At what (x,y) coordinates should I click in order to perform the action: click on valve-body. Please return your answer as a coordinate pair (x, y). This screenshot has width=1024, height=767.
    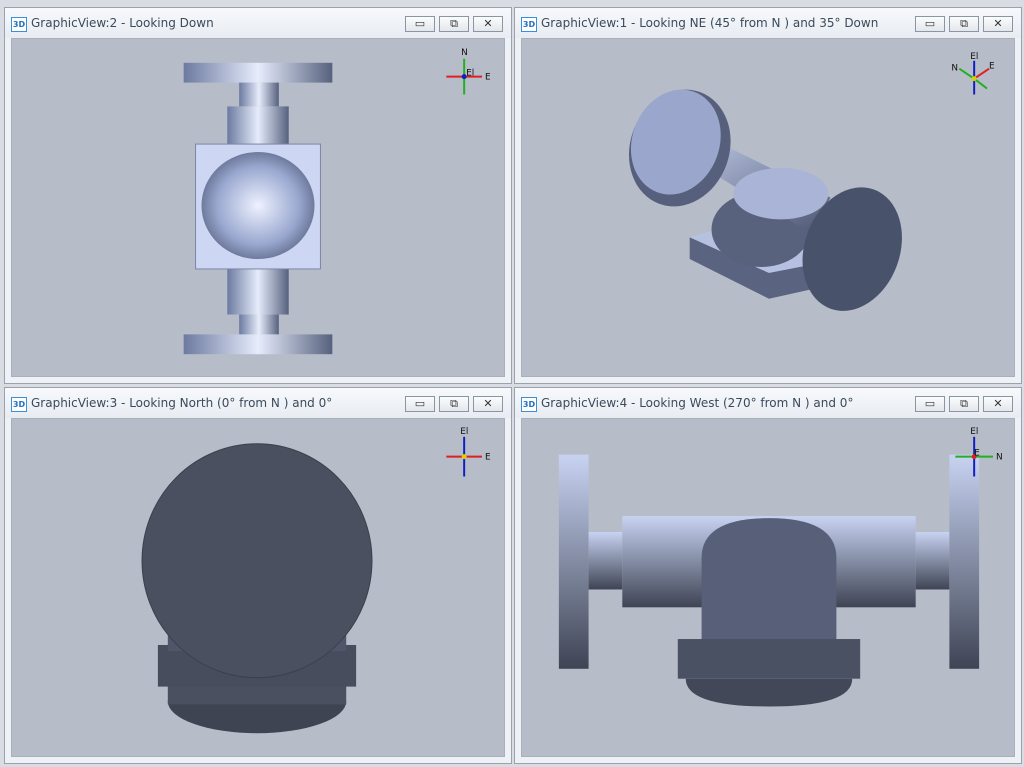
    Looking at the image, I should click on (769, 581).